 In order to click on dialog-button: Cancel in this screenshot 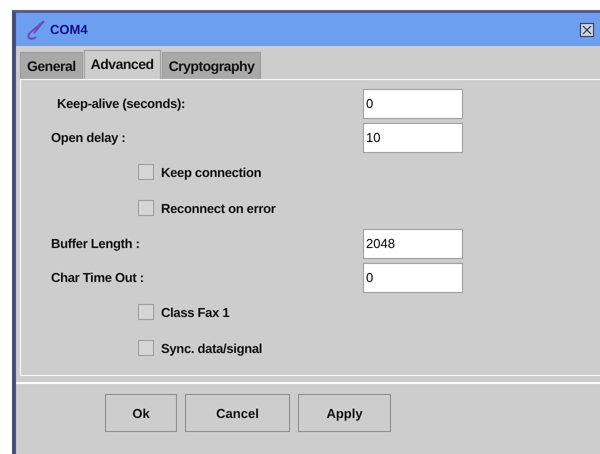, I will do `click(237, 413)`.